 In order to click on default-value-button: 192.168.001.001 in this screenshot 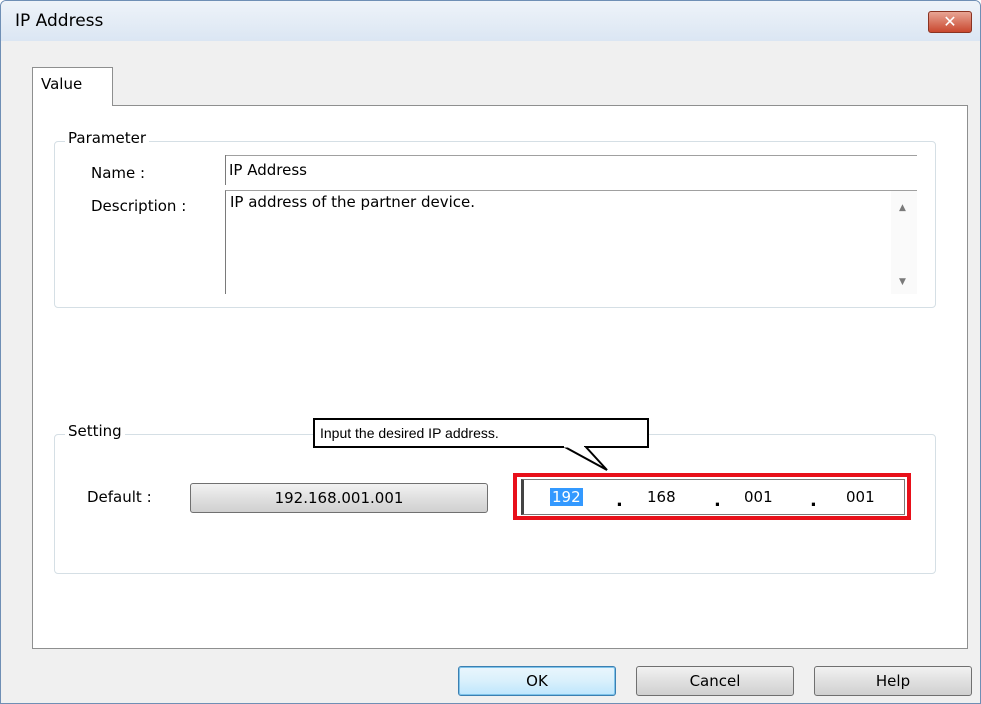, I will do `click(339, 498)`.